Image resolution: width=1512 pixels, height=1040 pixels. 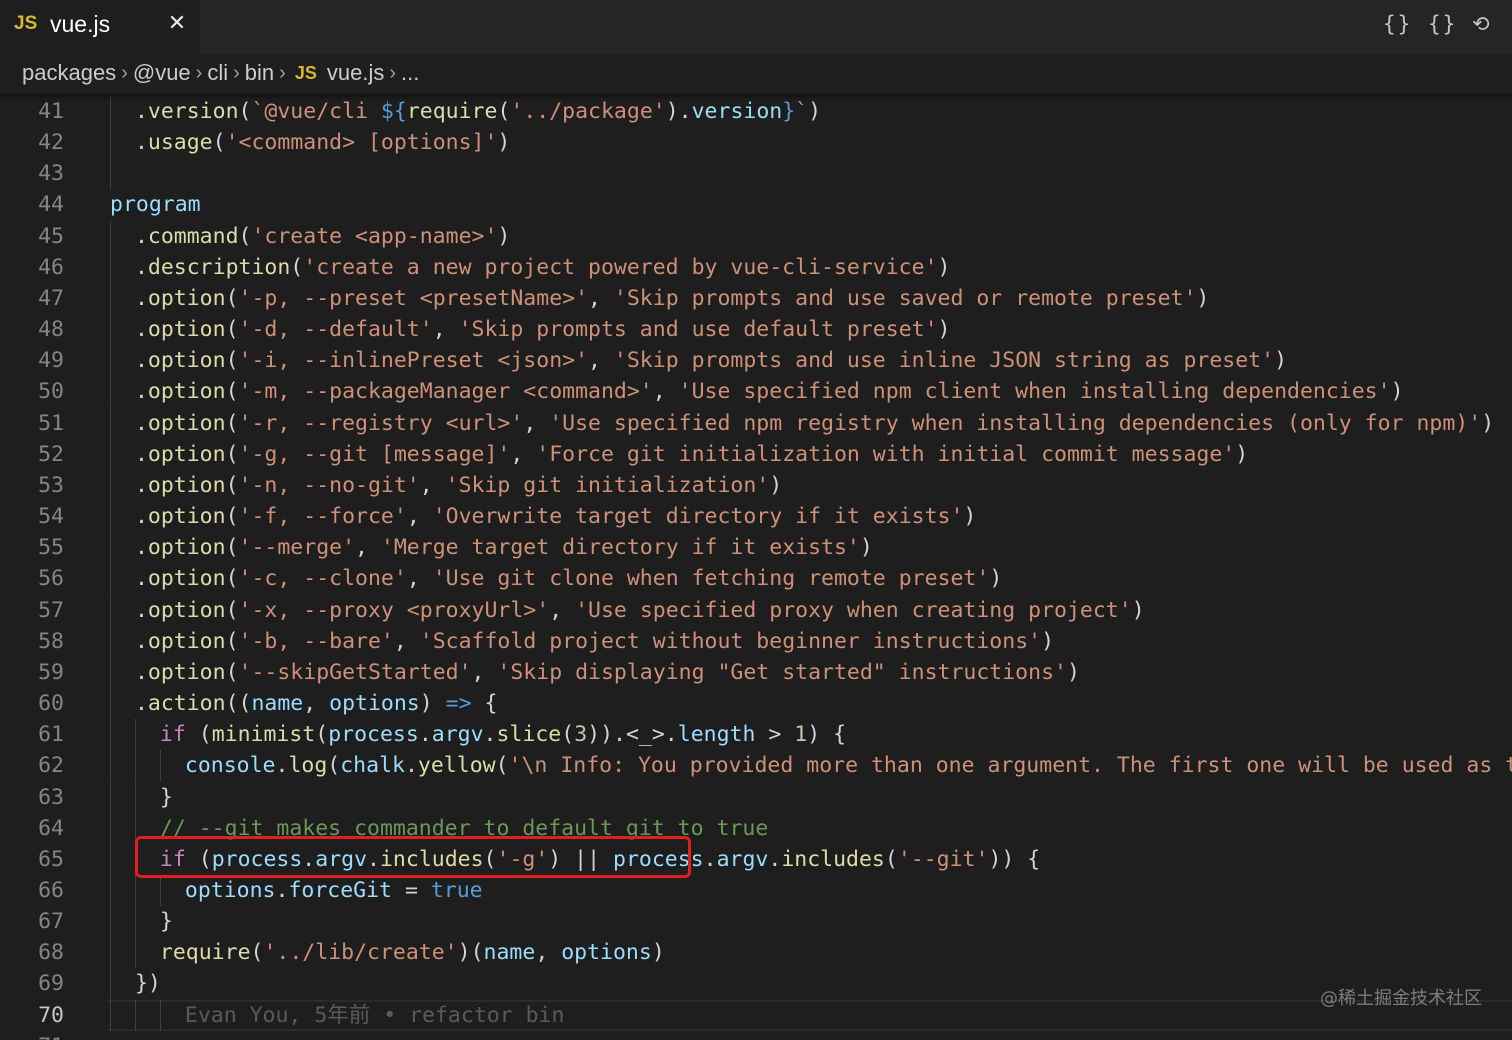 I want to click on code-token: =, so click(x=411, y=890).